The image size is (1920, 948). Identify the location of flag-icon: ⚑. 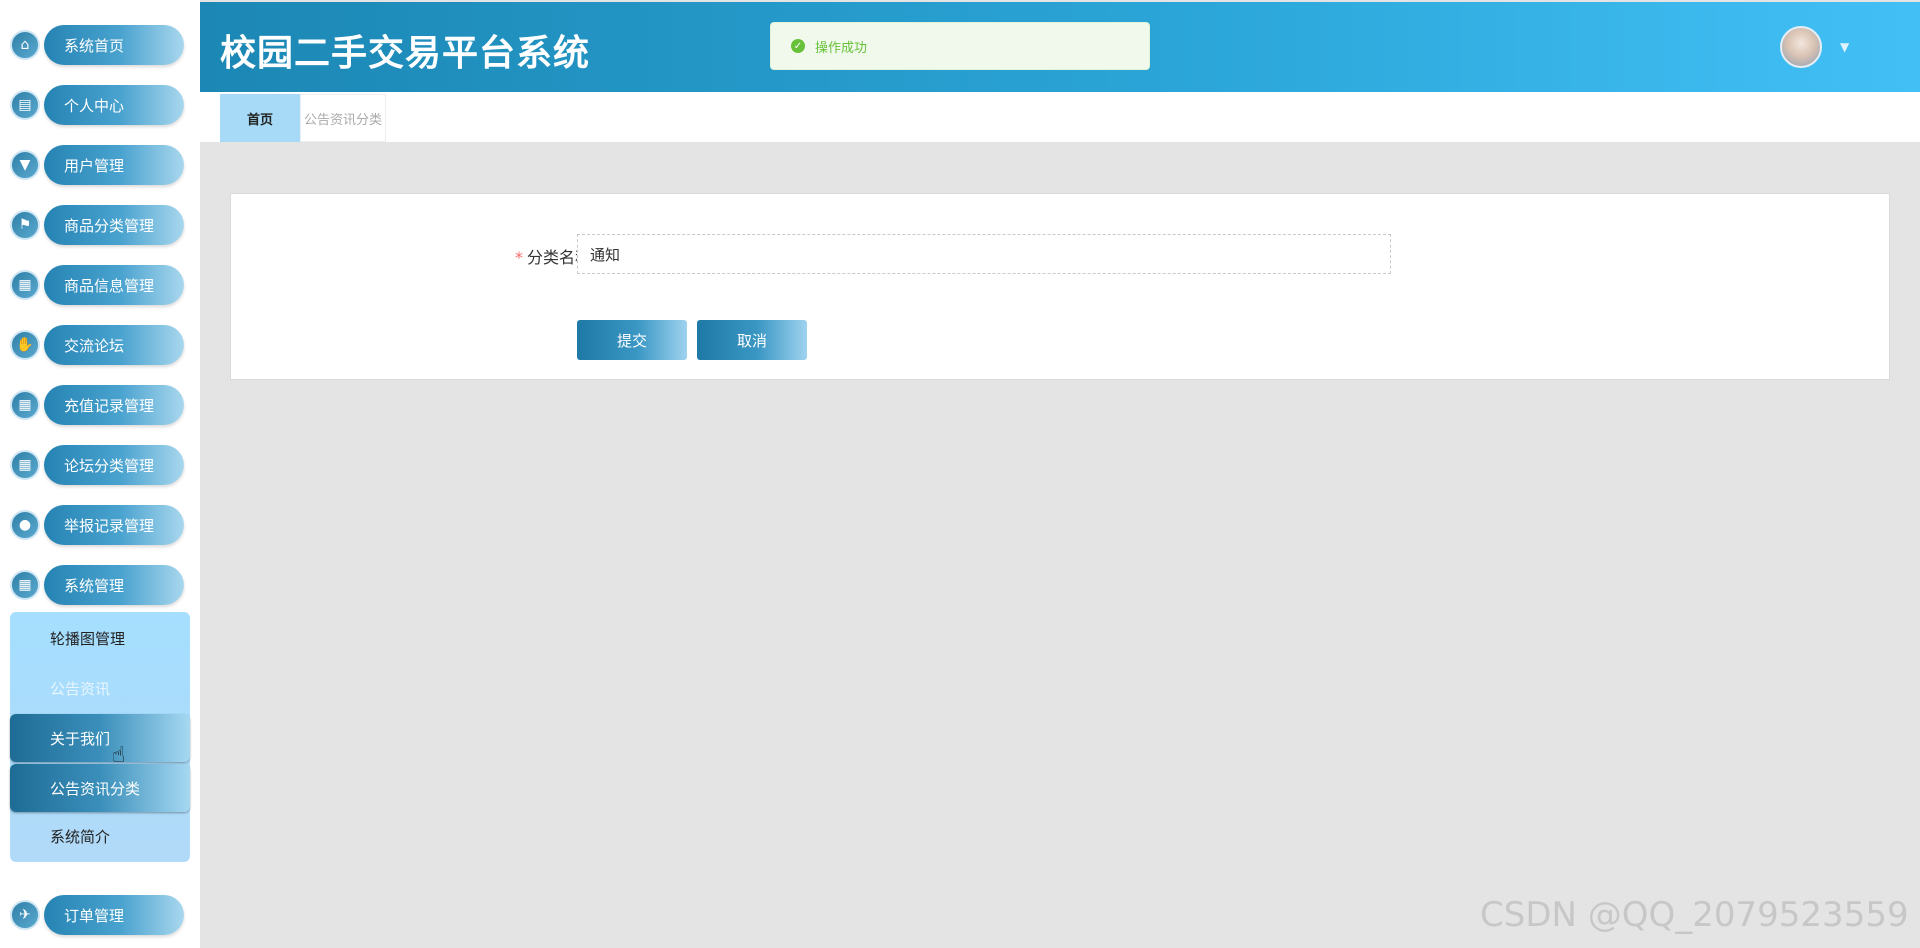
(25, 225).